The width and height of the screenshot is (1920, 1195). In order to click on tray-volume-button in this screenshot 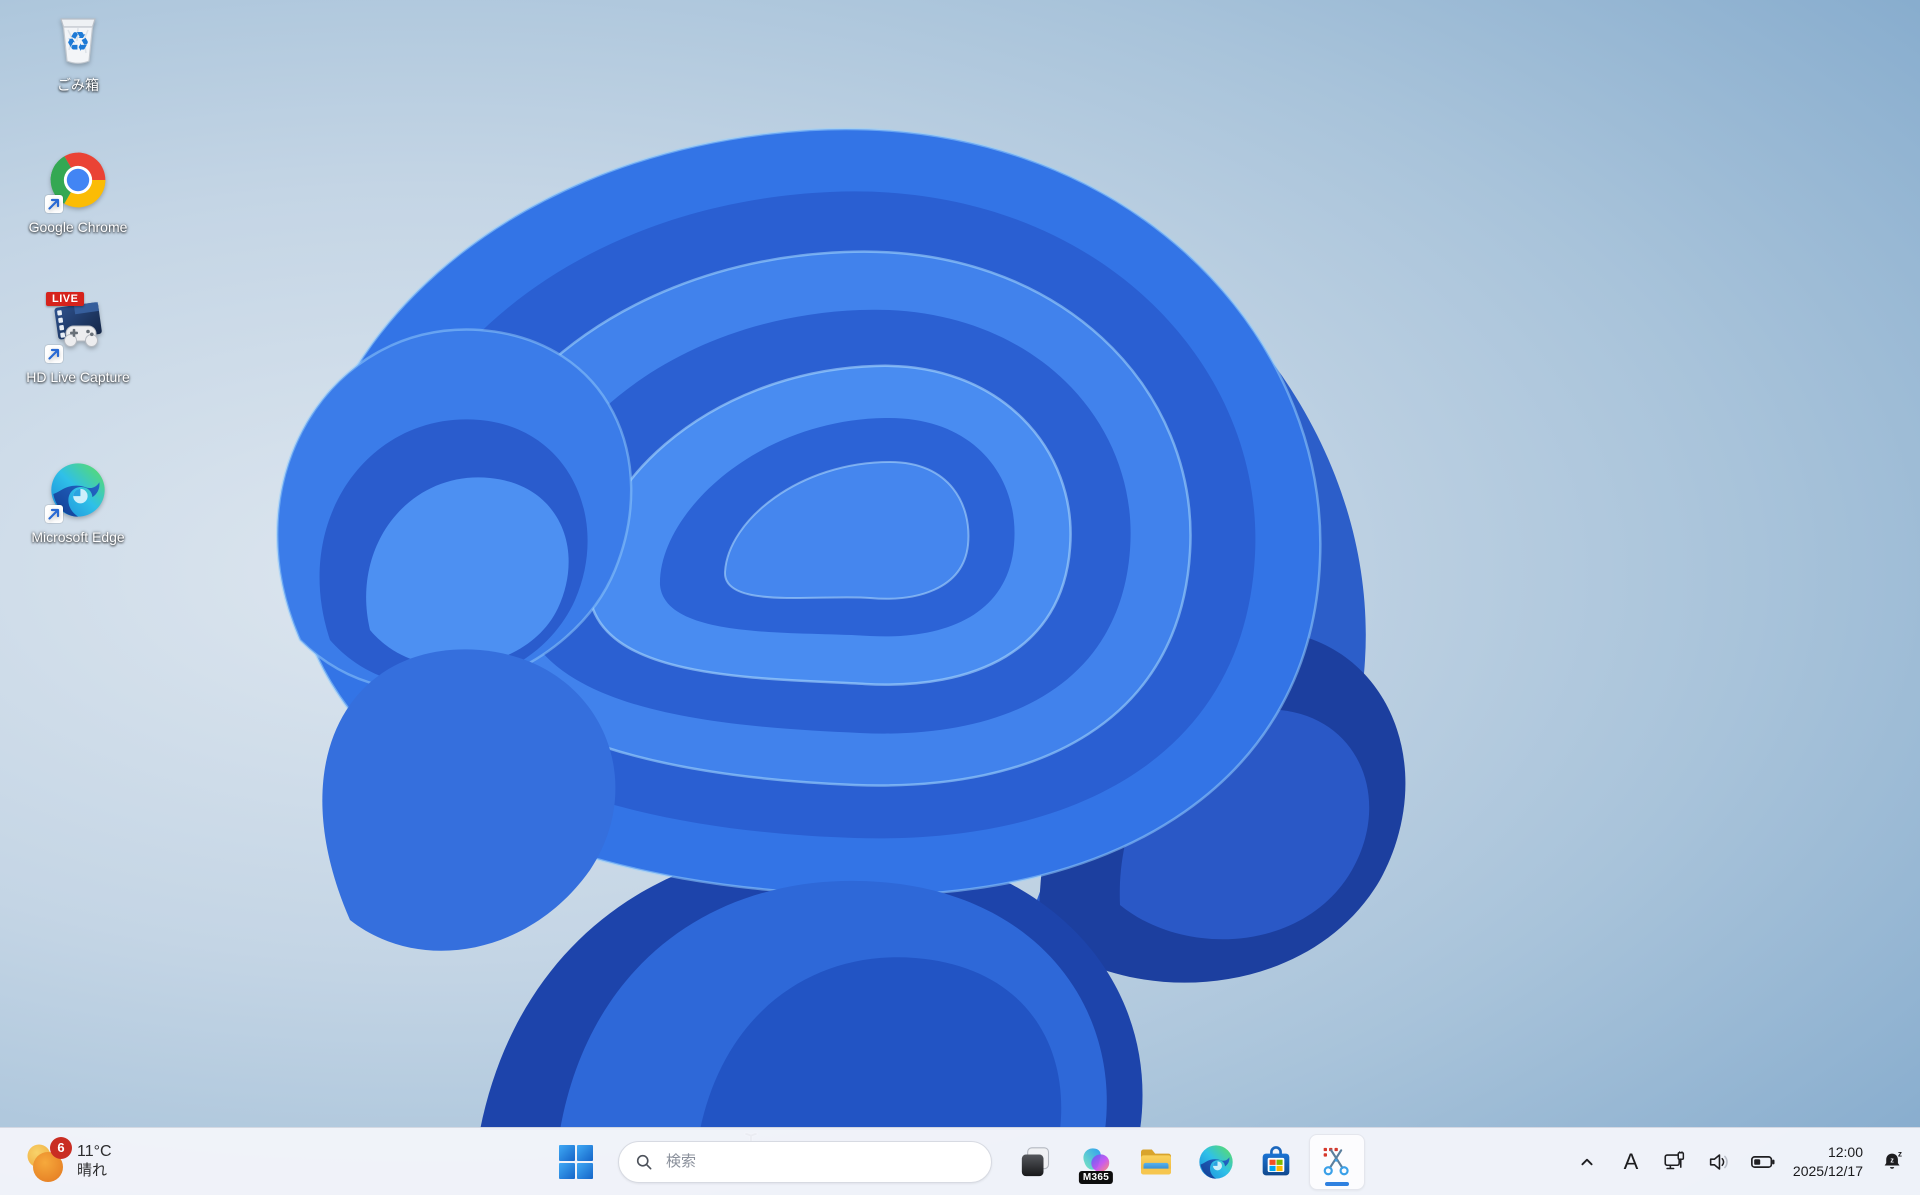, I will do `click(1719, 1162)`.